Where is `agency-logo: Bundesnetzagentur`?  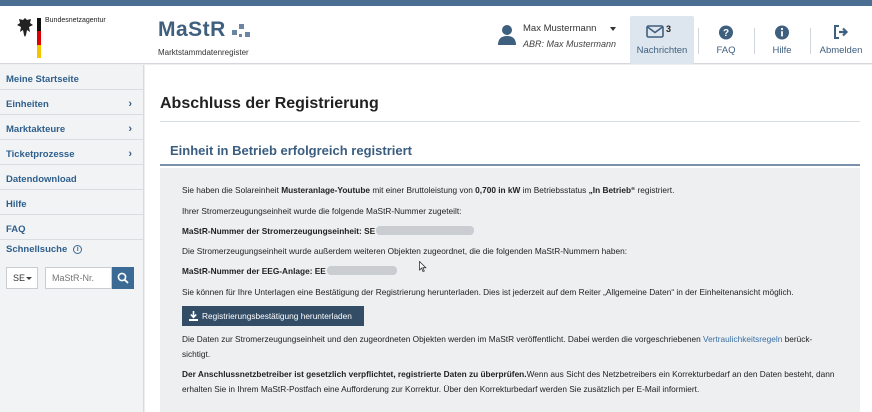
agency-logo: Bundesnetzagentur is located at coordinates (81, 38).